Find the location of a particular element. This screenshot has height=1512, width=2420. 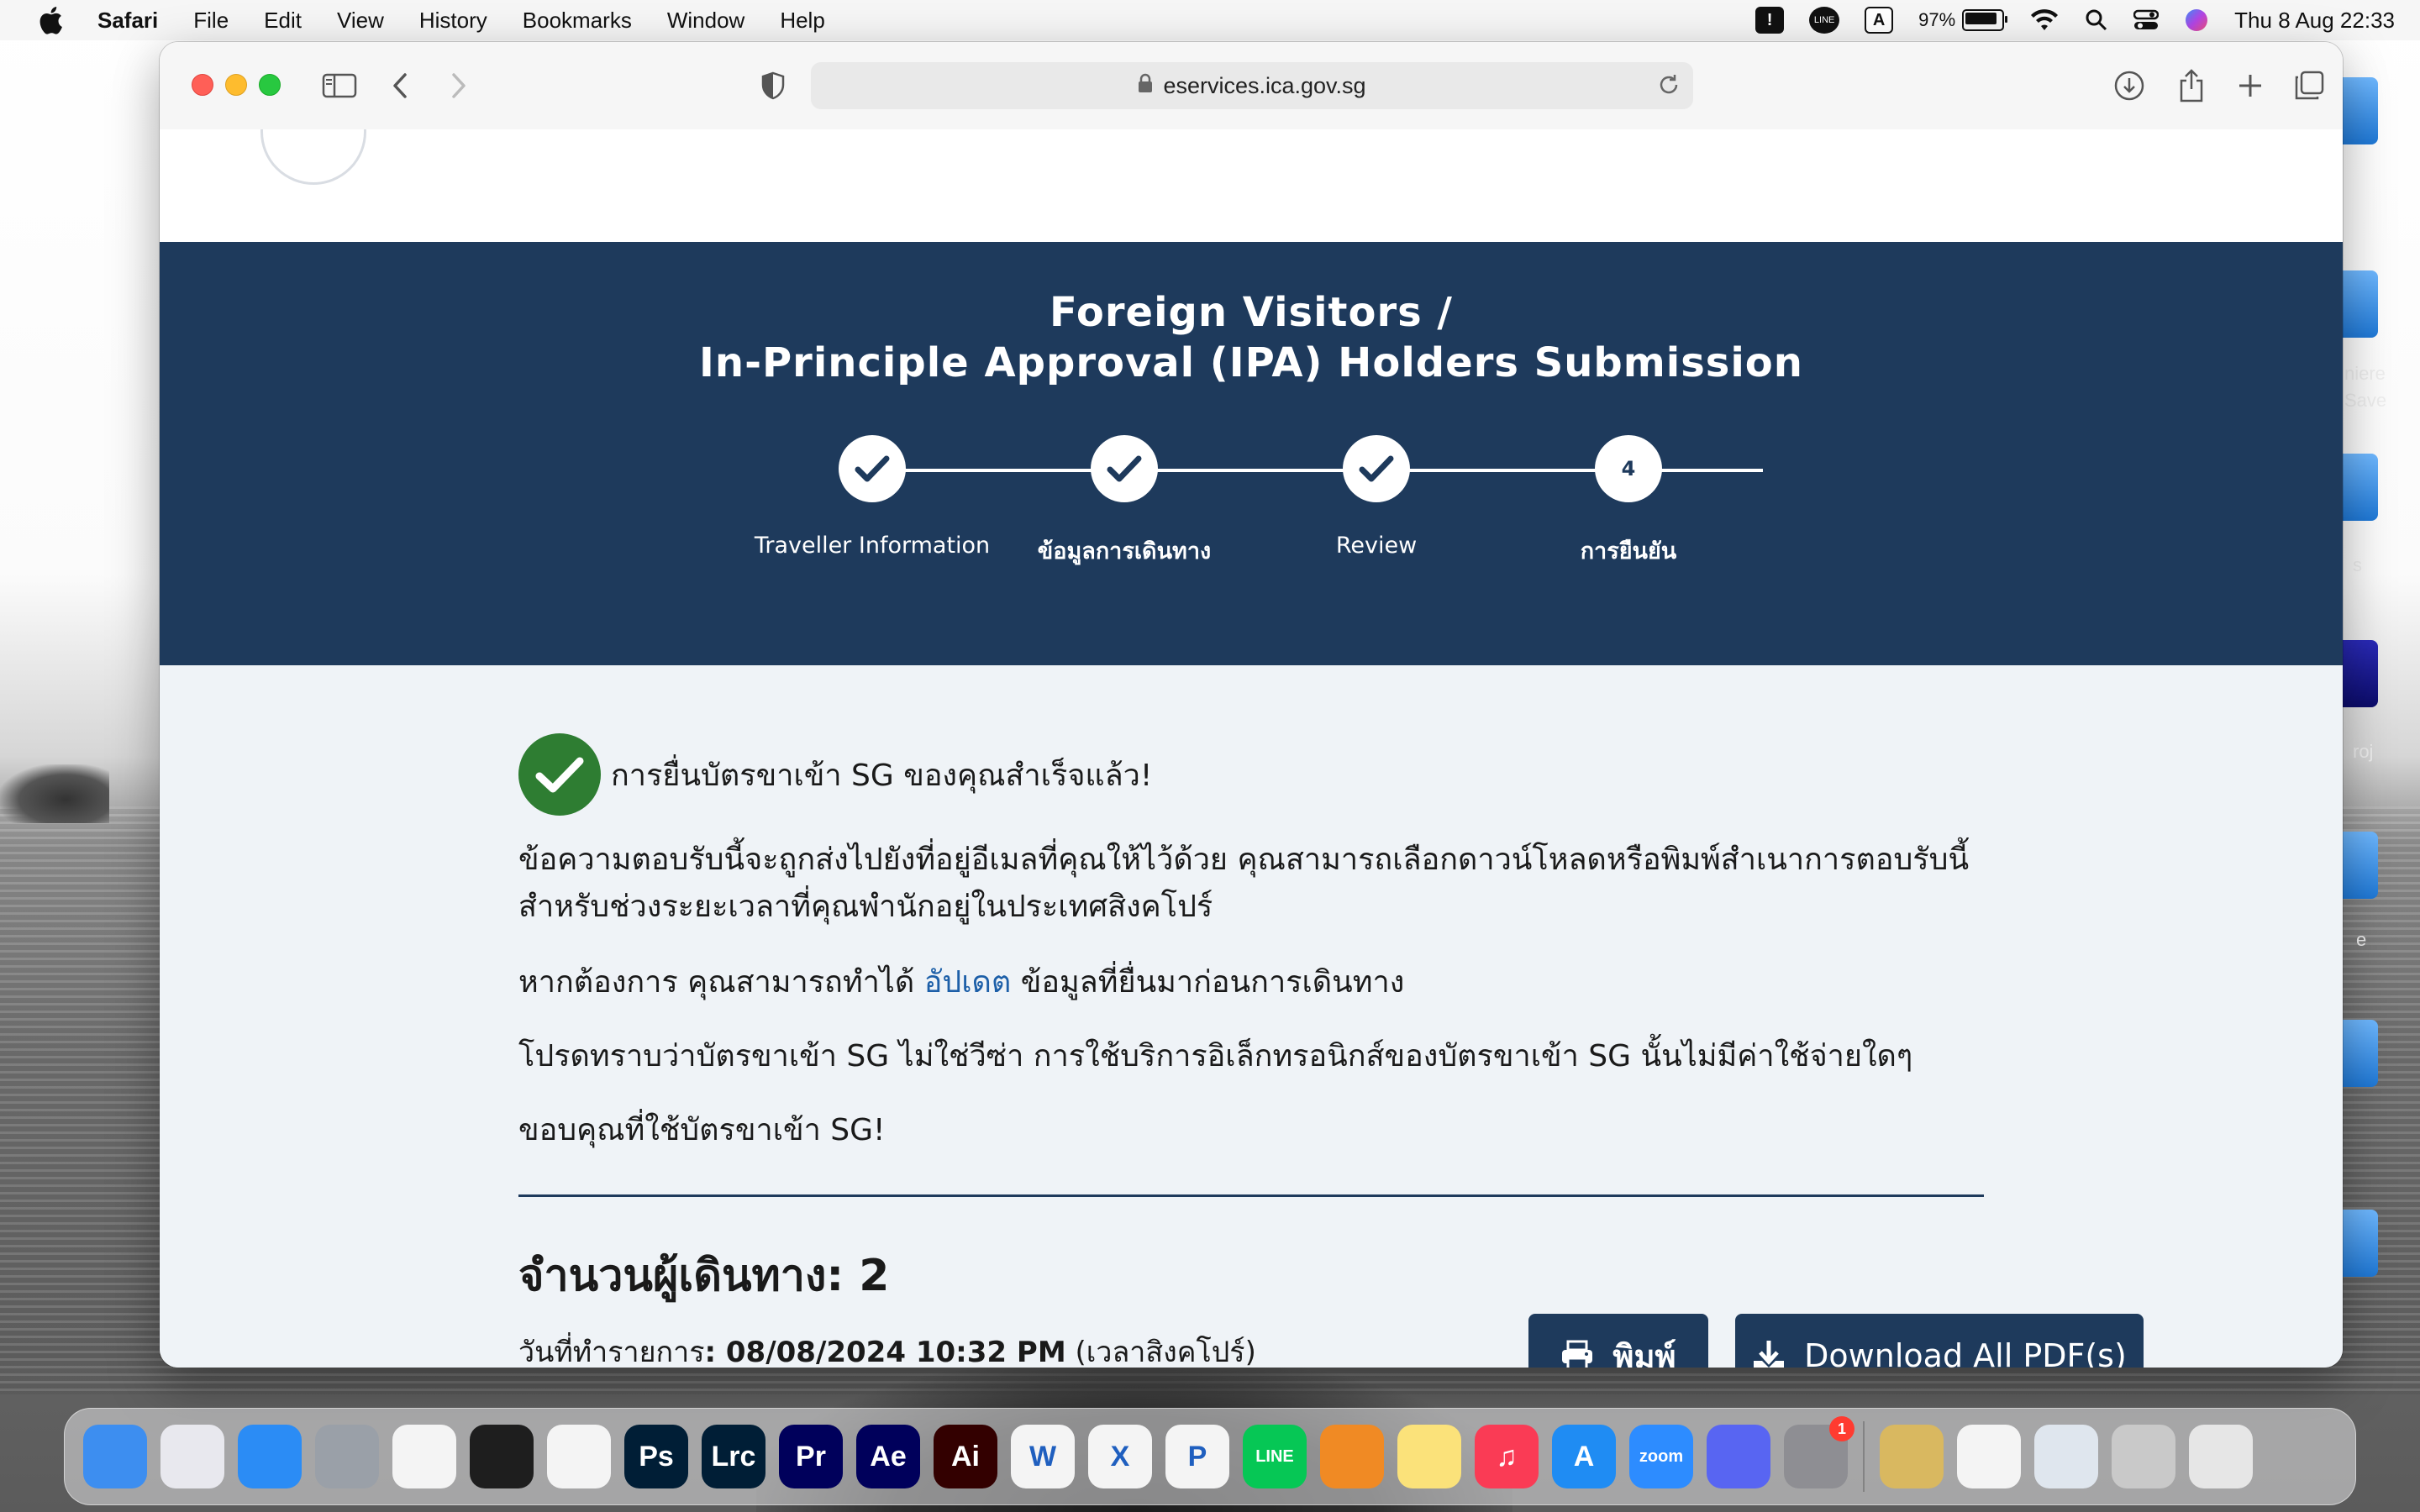

system-settings-icon: 1 is located at coordinates (1819, 1452).